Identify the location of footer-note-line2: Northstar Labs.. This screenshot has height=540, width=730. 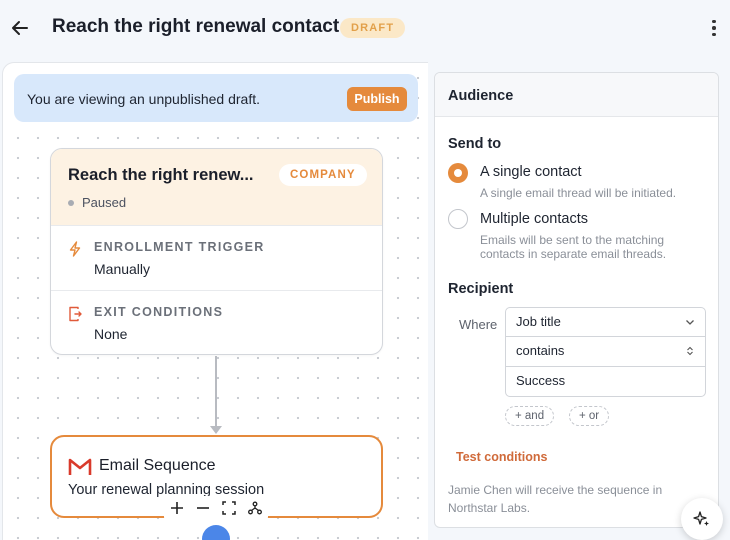
(489, 508).